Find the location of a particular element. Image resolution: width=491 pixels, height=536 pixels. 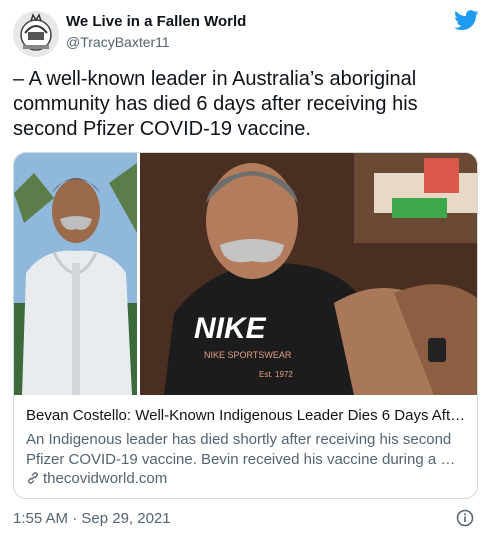

avatar-illustration is located at coordinates (36, 34).